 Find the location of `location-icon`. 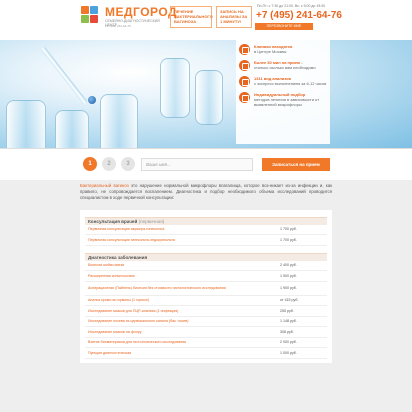

location-icon is located at coordinates (244, 49).